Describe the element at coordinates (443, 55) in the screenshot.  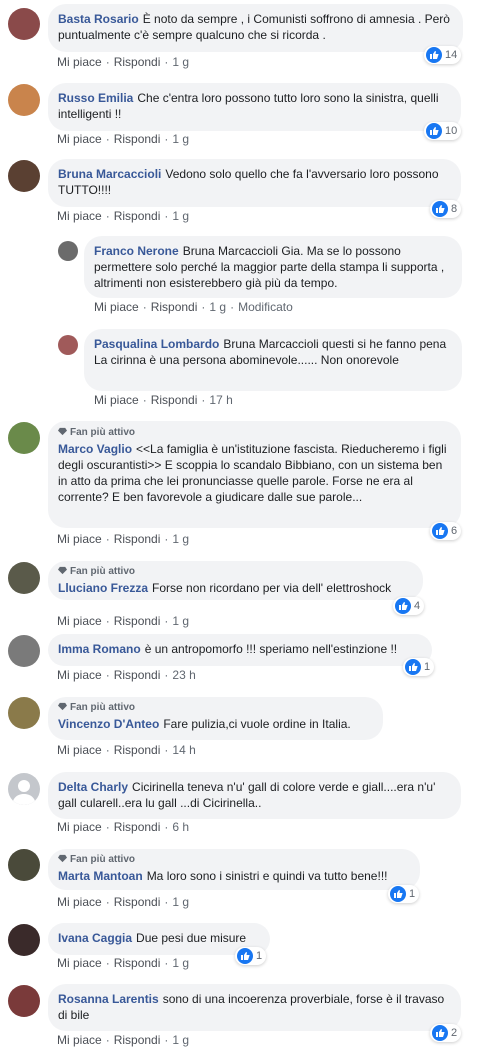
I see `reaction-count: 14` at that location.